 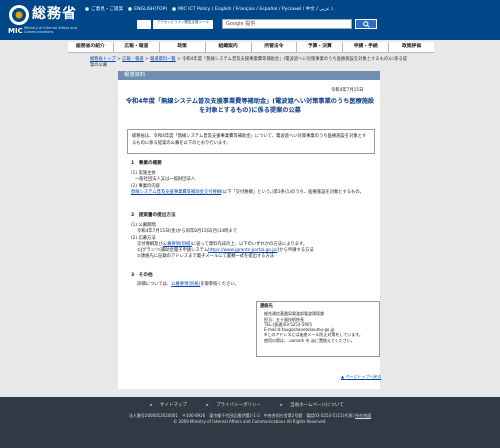 What do you see at coordinates (313, 335) in the screenshot?
I see `contact-line: ※このアドレスには迷惑メール防止対策をしています。` at bounding box center [313, 335].